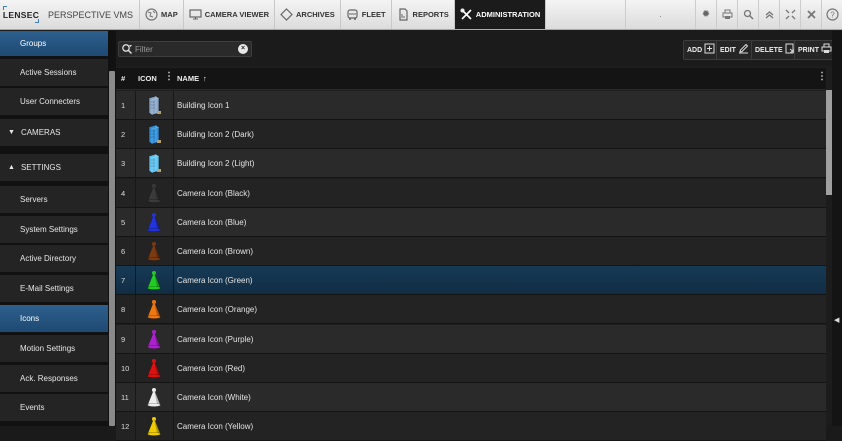  What do you see at coordinates (230, 14) in the screenshot?
I see `nav-camera-viewer: CAMERA VIEWER` at bounding box center [230, 14].